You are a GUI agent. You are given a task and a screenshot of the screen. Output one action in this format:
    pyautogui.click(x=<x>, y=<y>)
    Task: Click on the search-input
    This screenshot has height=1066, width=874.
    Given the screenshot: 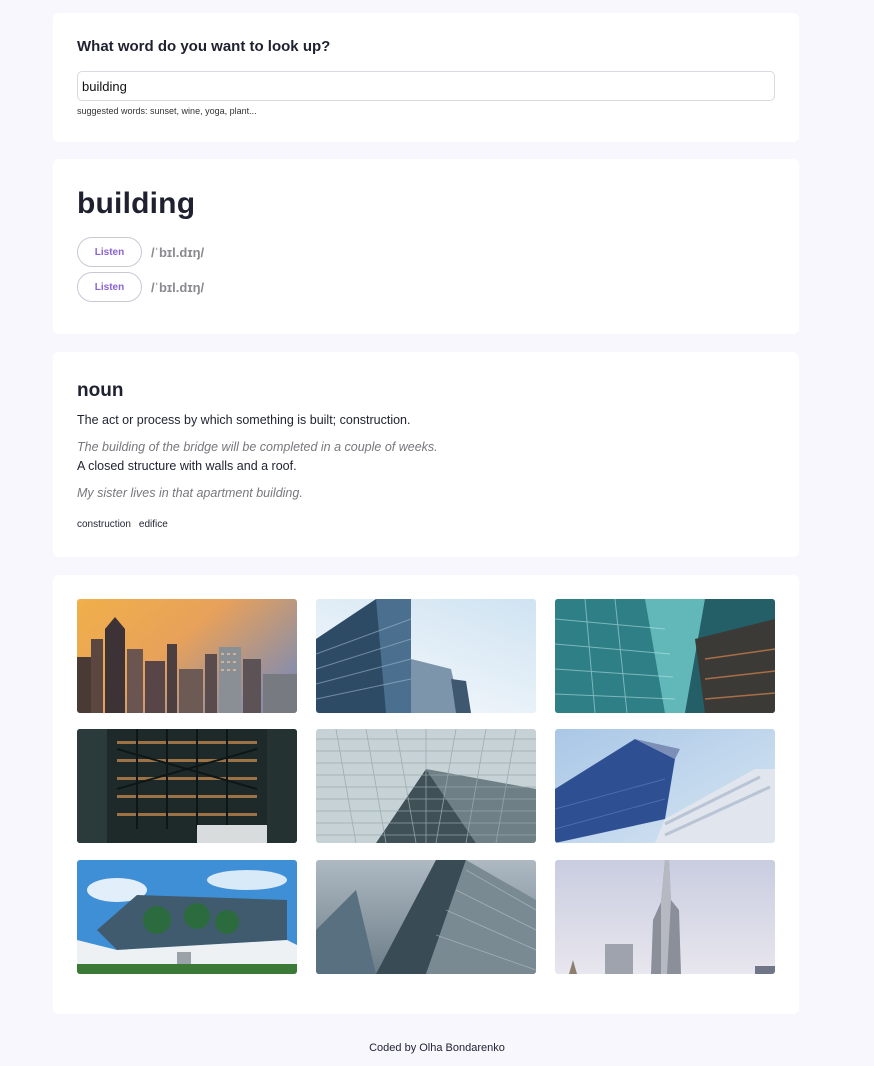 What is the action you would take?
    pyautogui.click(x=426, y=86)
    